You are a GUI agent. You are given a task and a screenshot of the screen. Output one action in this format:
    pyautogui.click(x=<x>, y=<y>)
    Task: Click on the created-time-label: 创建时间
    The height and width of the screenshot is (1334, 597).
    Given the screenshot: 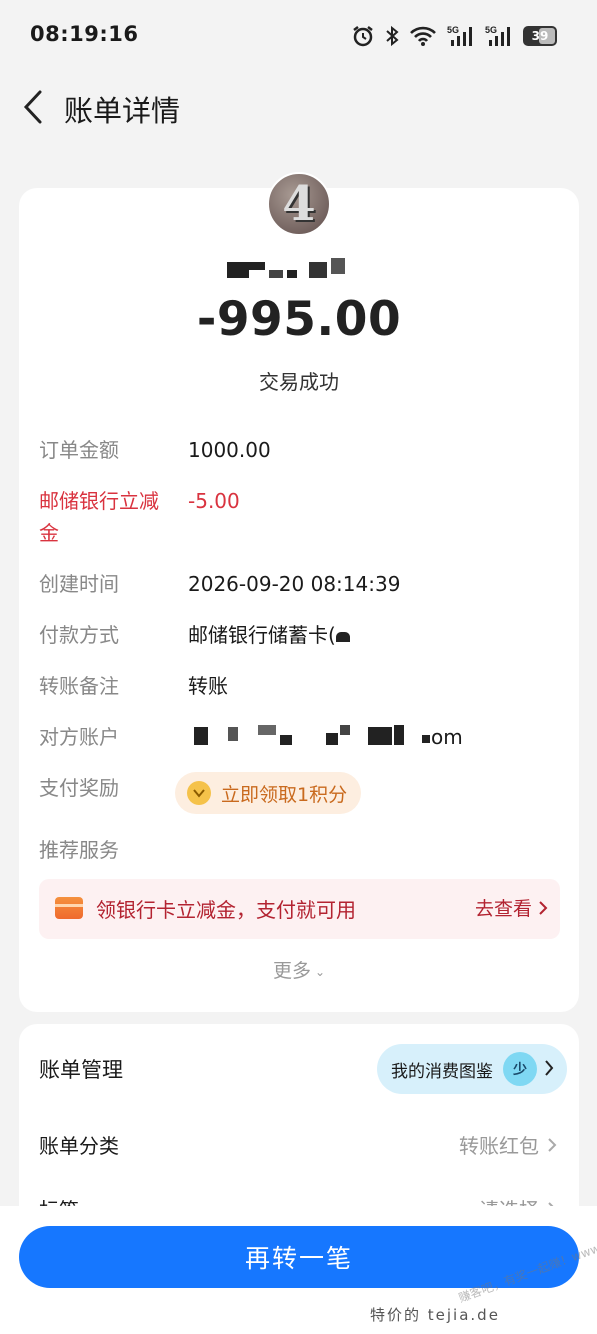 What is the action you would take?
    pyautogui.click(x=79, y=584)
    